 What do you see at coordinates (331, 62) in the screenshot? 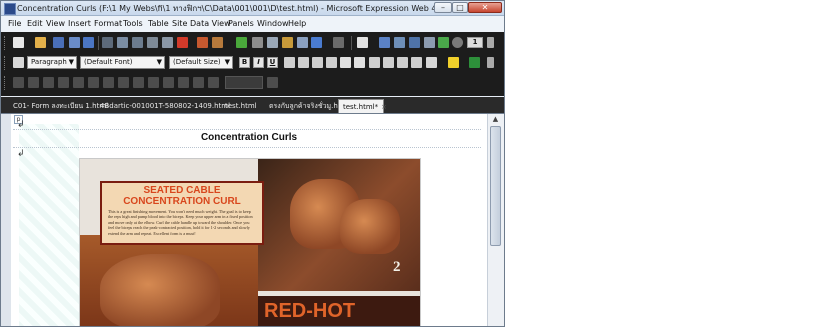
I see `justify-icon` at bounding box center [331, 62].